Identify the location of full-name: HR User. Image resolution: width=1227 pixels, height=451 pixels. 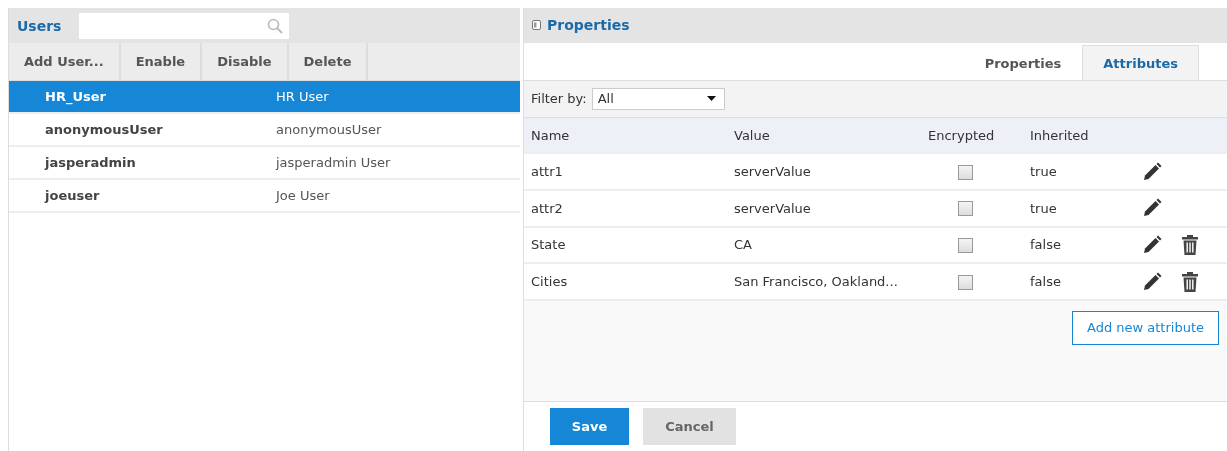
(302, 96).